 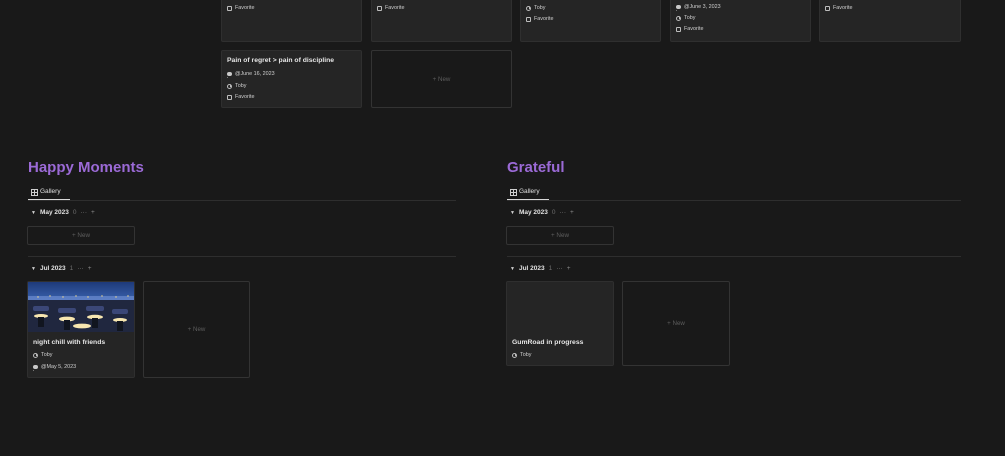 What do you see at coordinates (698, 7) in the screenshot?
I see `date-property: @June 3, 2023` at bounding box center [698, 7].